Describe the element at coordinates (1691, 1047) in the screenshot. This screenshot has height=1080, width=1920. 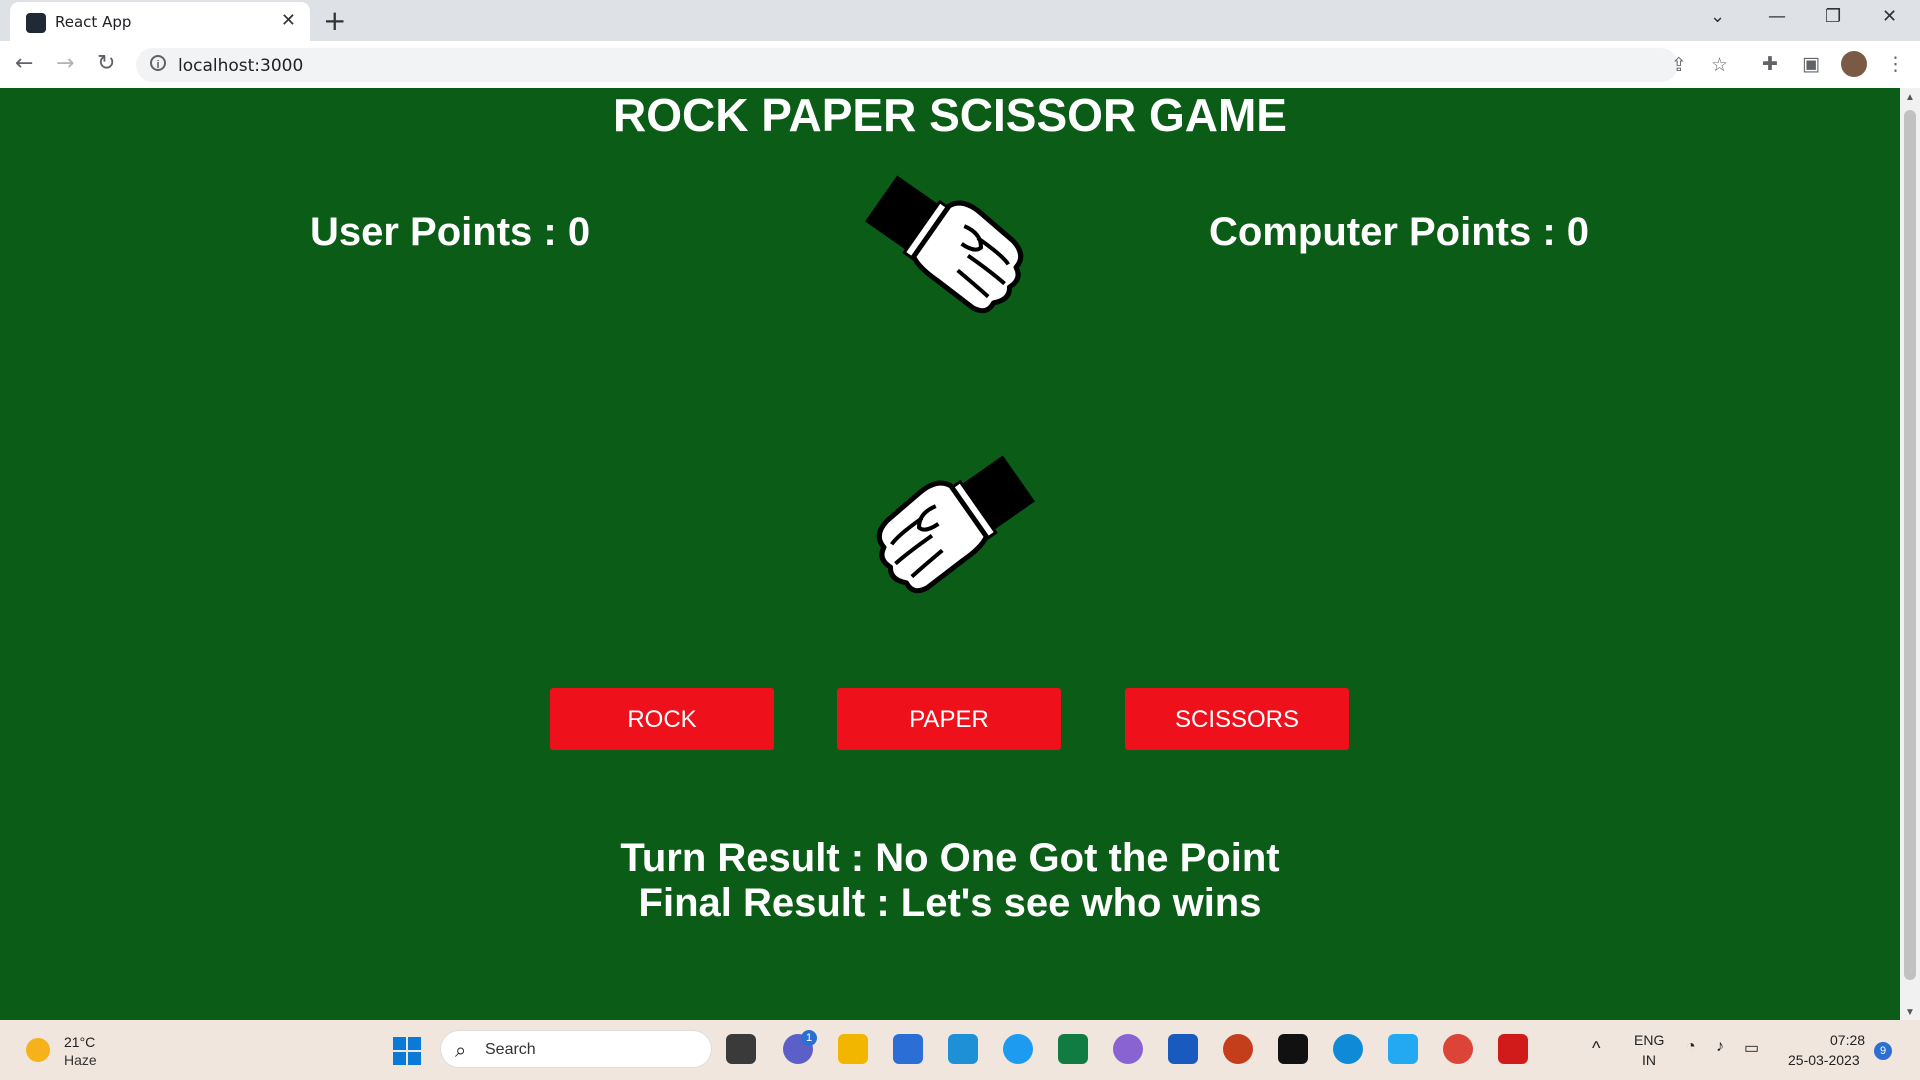
I see `wifi-icon: ◔` at that location.